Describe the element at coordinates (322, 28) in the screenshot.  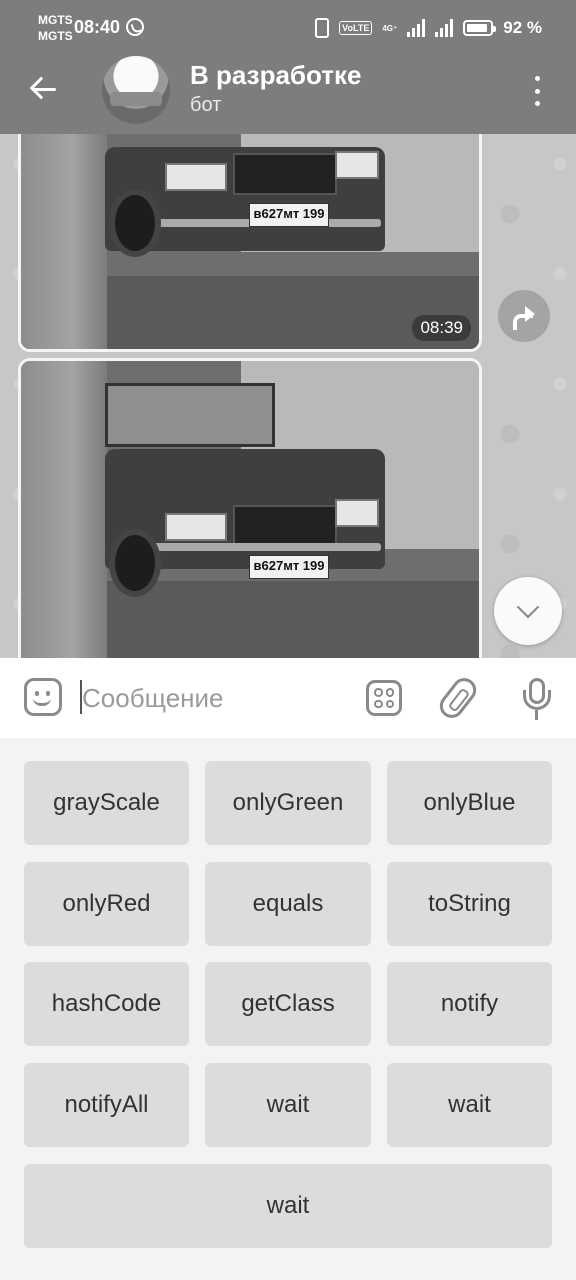
I see `vibrate-icon` at that location.